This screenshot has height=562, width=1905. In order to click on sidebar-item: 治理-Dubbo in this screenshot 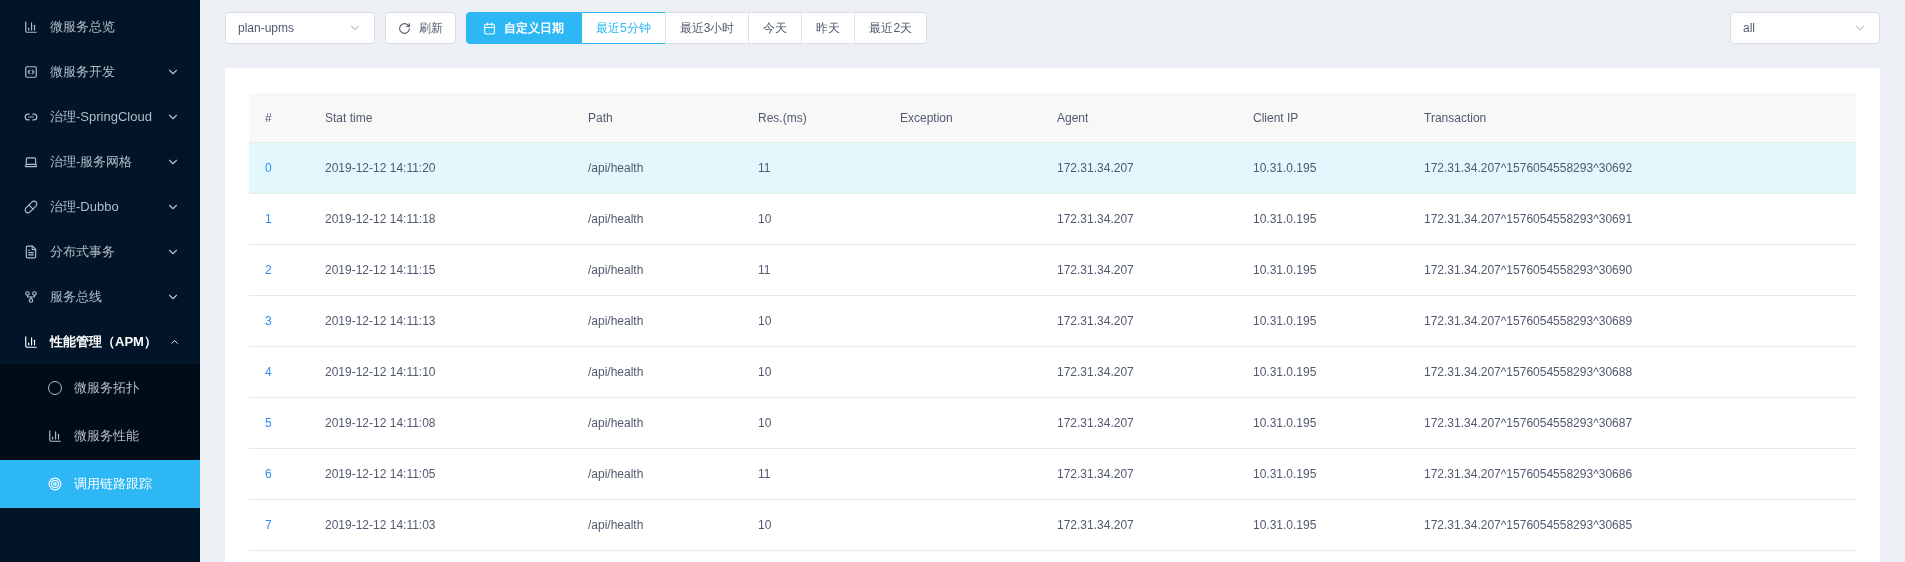, I will do `click(100, 206)`.